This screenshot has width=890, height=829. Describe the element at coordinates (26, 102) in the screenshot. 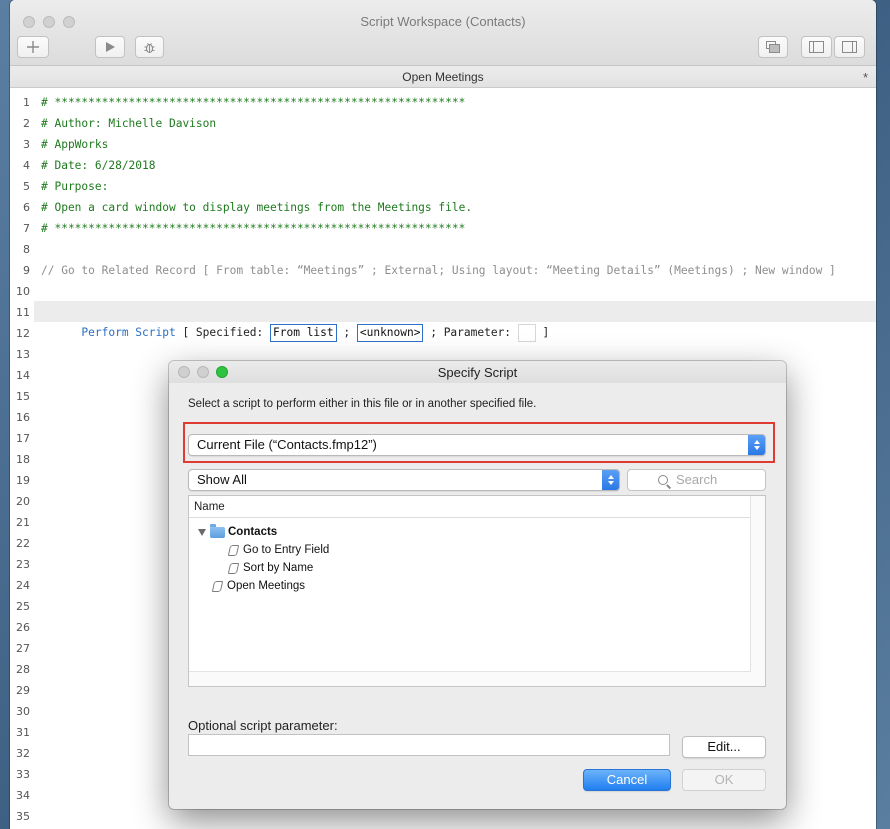

I see `line-number: 1` at that location.